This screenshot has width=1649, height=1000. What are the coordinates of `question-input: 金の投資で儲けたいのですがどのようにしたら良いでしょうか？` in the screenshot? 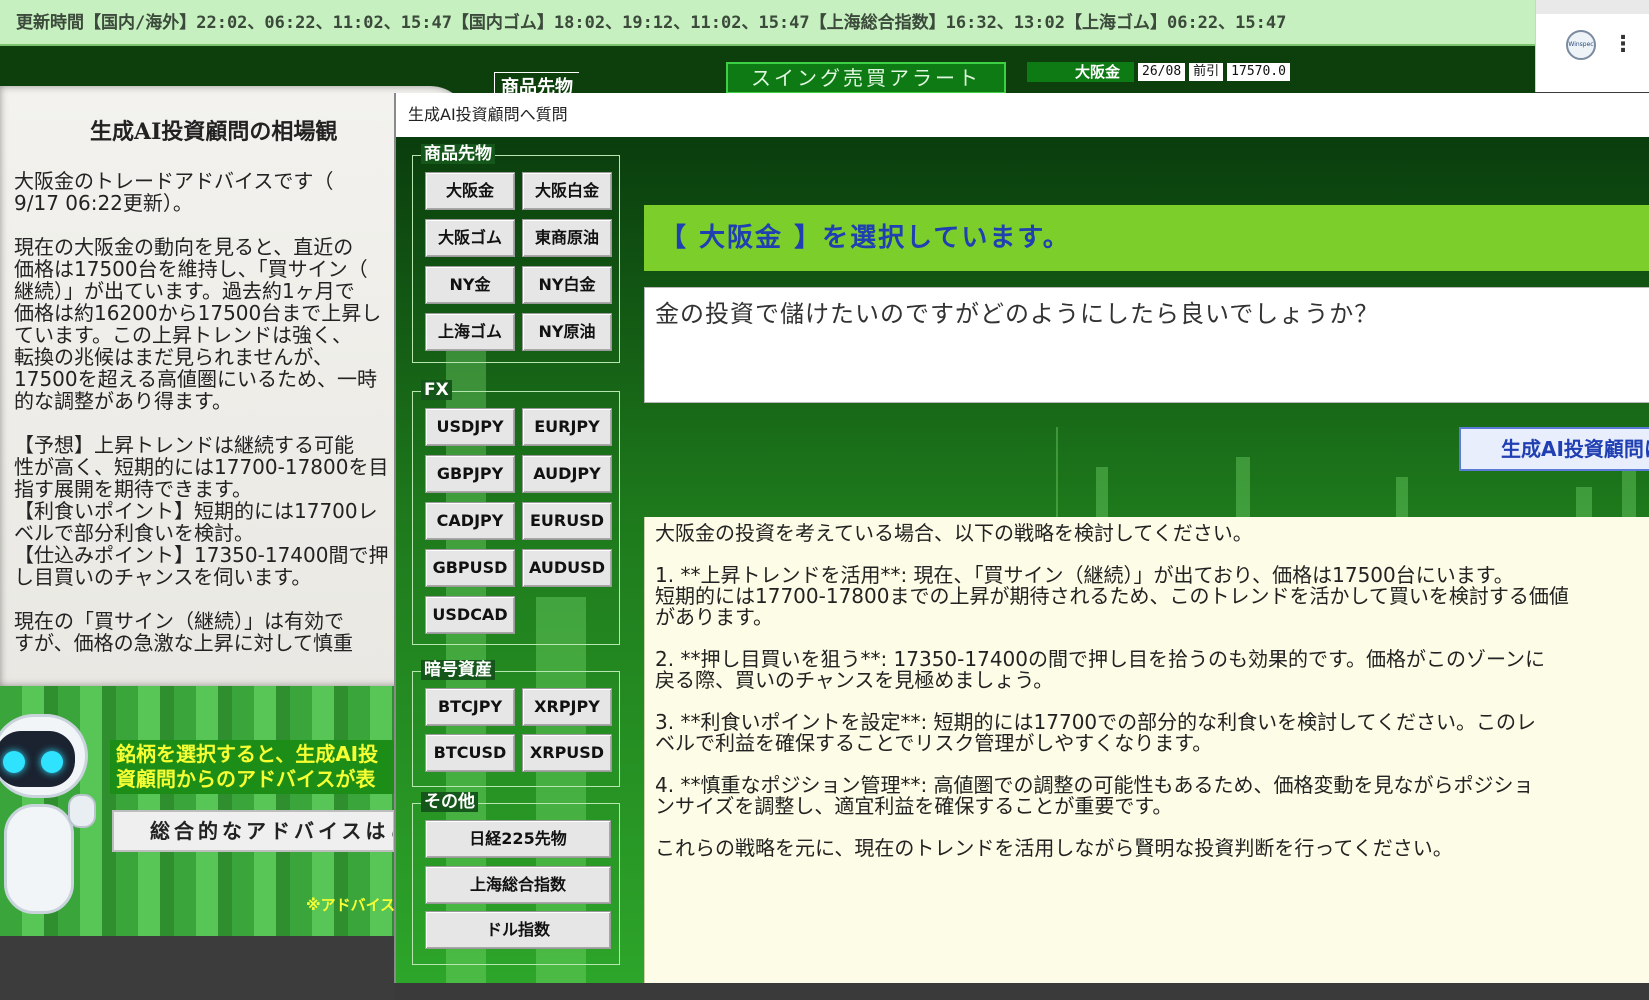 It's located at (1146, 345).